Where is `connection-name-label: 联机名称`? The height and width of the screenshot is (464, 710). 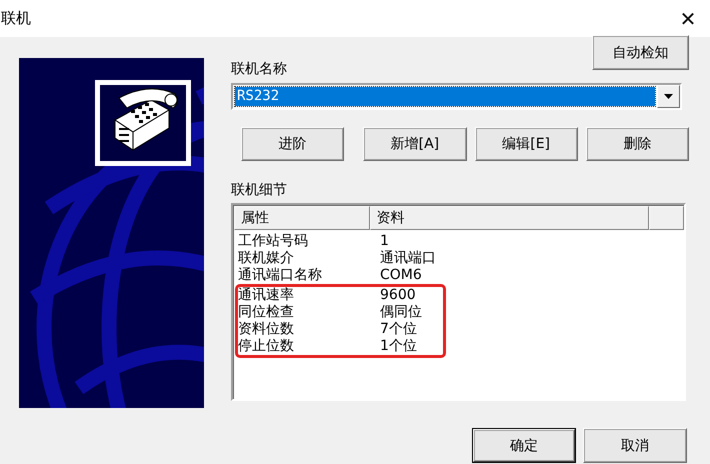 connection-name-label: 联机名称 is located at coordinates (259, 69).